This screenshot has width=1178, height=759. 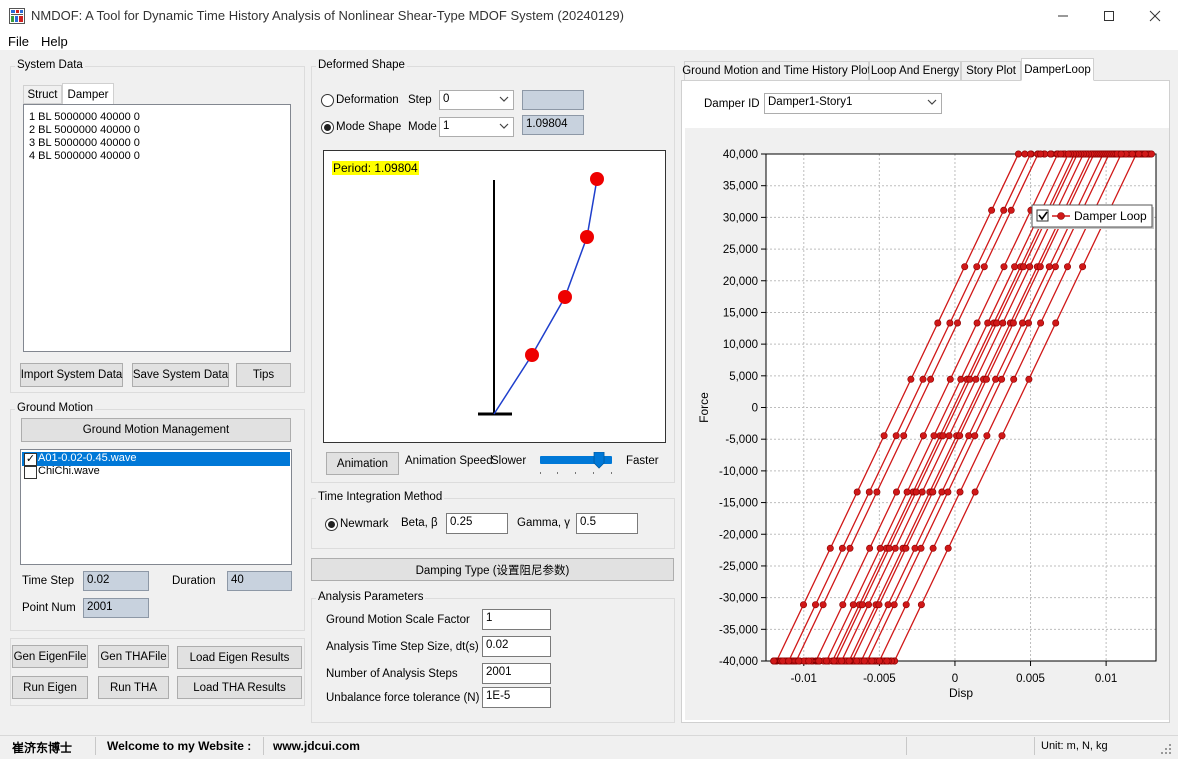 What do you see at coordinates (239, 687) in the screenshot?
I see `load-tha-results-button: Load THA Results` at bounding box center [239, 687].